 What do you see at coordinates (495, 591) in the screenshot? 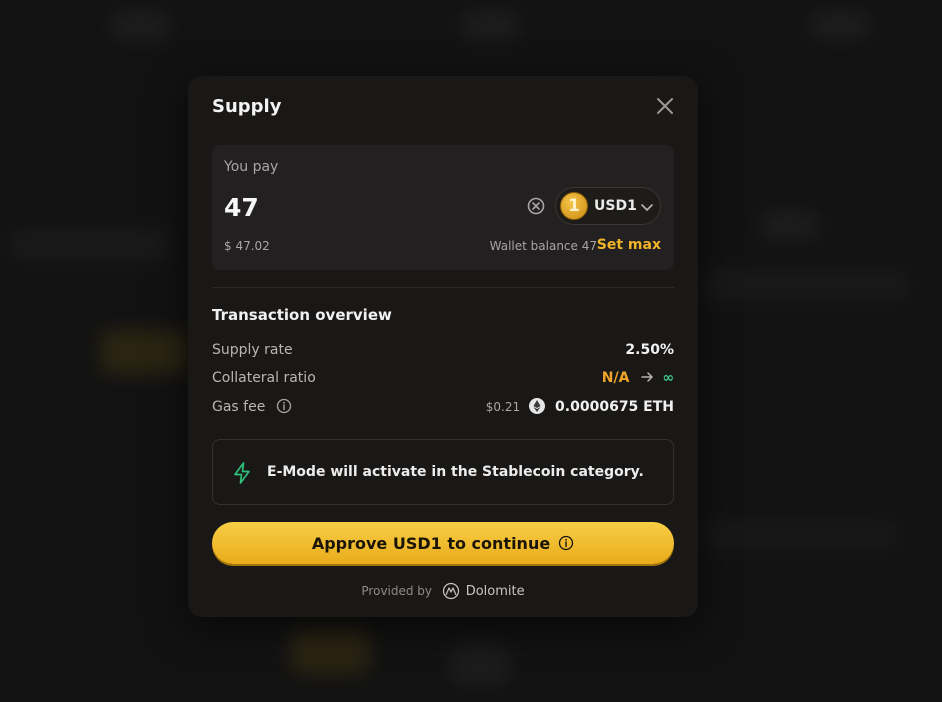
I see `provider-name: Dolomite` at bounding box center [495, 591].